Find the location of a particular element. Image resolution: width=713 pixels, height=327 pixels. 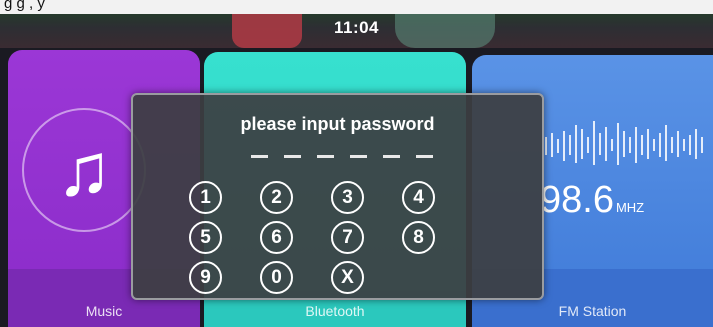

clear-key: X is located at coordinates (347, 277).